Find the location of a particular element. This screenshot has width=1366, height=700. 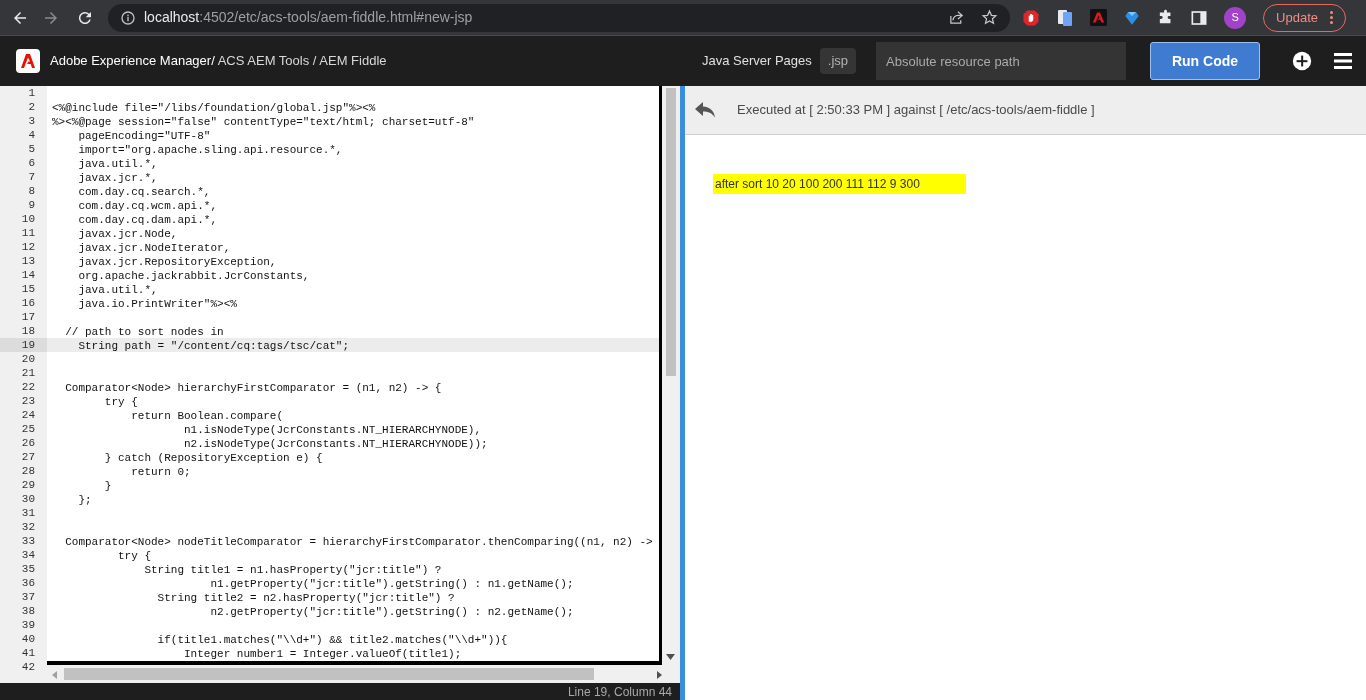

menu-icon is located at coordinates (1343, 61).